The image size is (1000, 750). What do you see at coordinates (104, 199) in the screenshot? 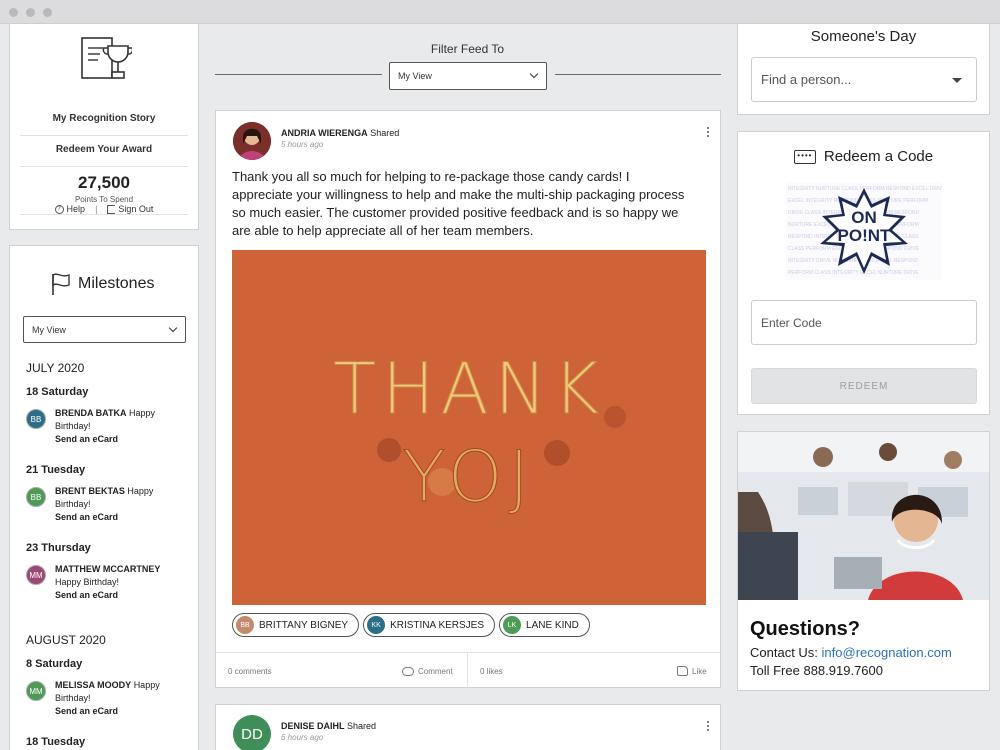
I see `points-label: Points To Spend` at bounding box center [104, 199].